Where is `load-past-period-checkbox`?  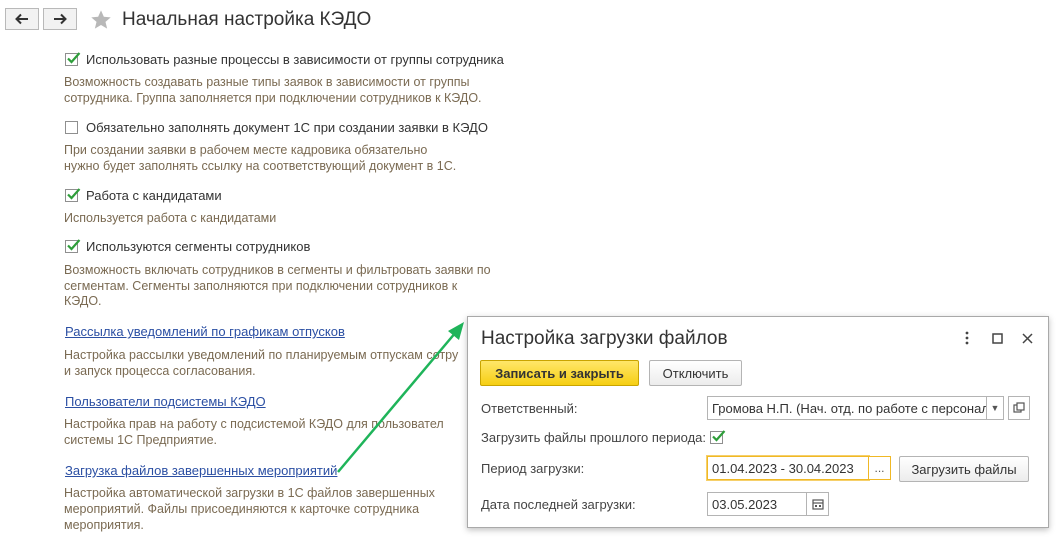 load-past-period-checkbox is located at coordinates (718, 437).